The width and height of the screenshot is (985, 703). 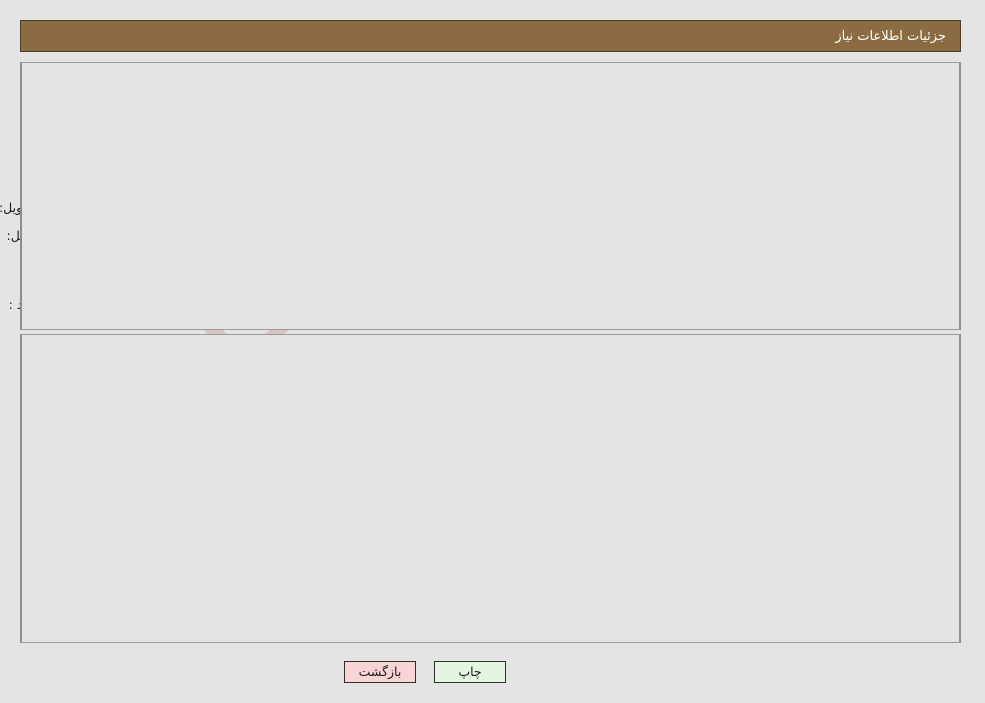 What do you see at coordinates (890, 36) in the screenshot?
I see `page-title: جزئیات اطلاعات نیاز` at bounding box center [890, 36].